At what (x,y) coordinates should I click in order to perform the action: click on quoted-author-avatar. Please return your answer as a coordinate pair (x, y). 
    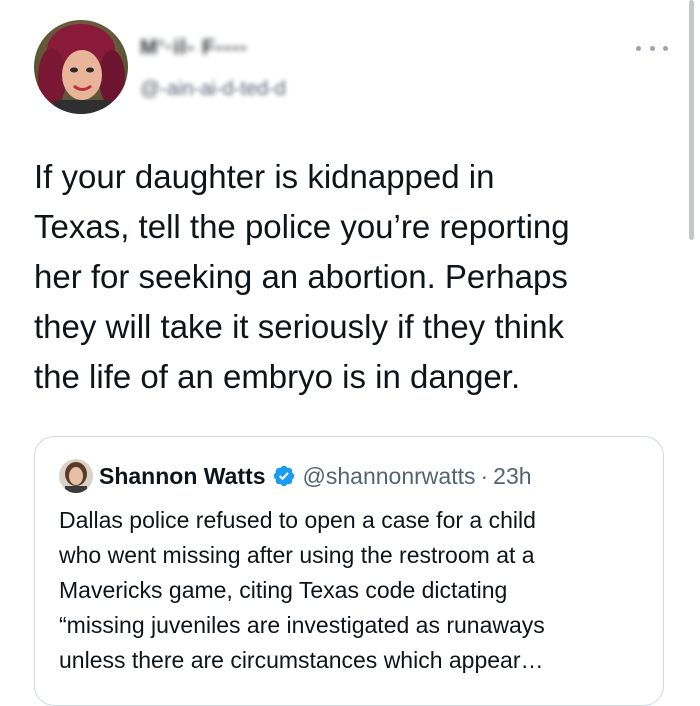
    Looking at the image, I should click on (76, 476).